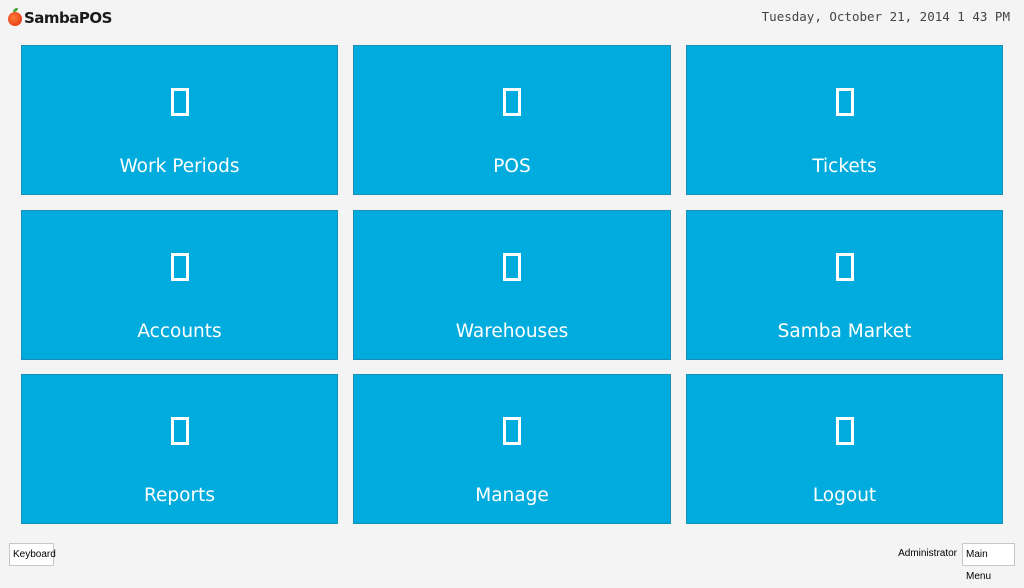 Image resolution: width=1024 pixels, height=588 pixels. I want to click on tile-manage: Manage, so click(512, 449).